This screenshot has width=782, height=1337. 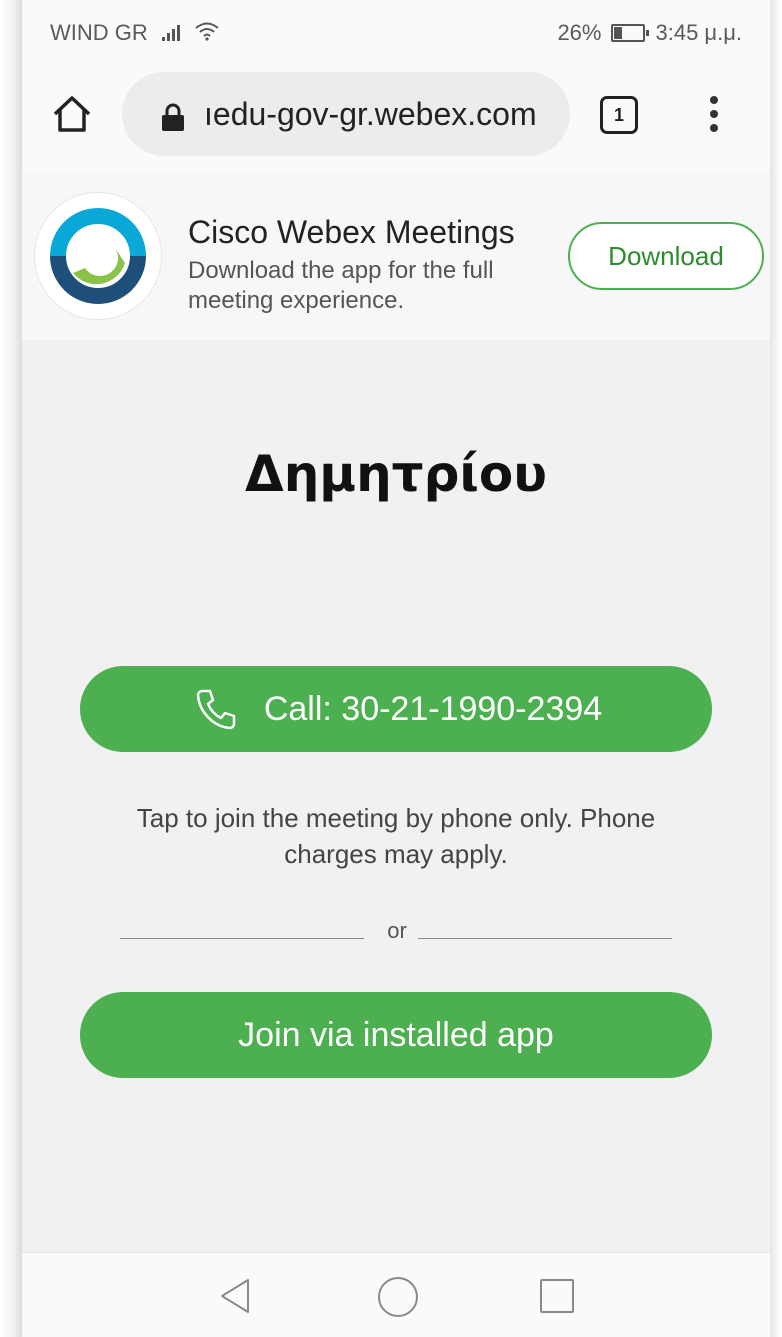 I want to click on call-button: Call: 30-21-1990-2394, so click(x=396, y=709).